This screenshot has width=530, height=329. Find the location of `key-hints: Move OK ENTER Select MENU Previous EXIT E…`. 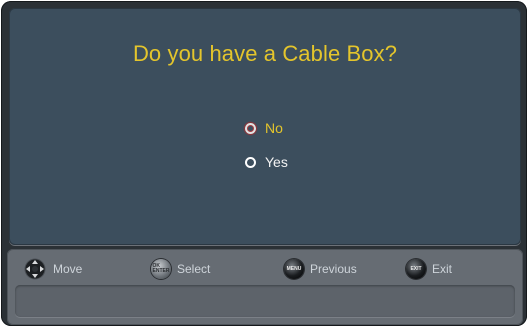

key-hints: Move OK ENTER Select MENU Previous EXIT E… is located at coordinates (265, 269).